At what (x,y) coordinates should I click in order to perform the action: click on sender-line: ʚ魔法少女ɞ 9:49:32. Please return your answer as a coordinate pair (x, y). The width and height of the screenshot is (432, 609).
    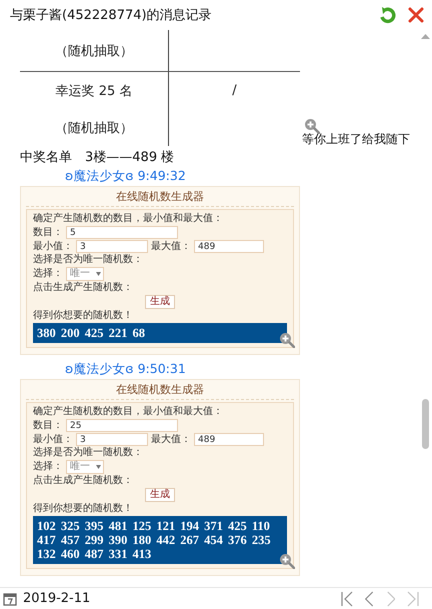
    Looking at the image, I should click on (126, 175).